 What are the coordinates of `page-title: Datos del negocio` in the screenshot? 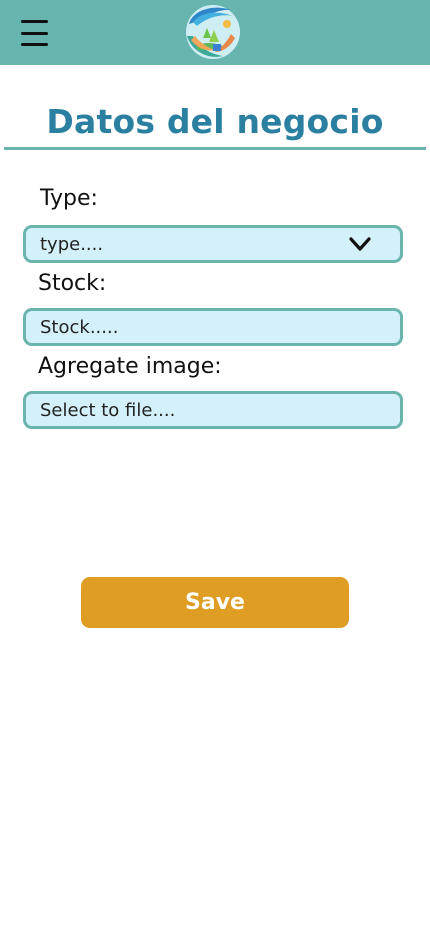 It's located at (215, 121).